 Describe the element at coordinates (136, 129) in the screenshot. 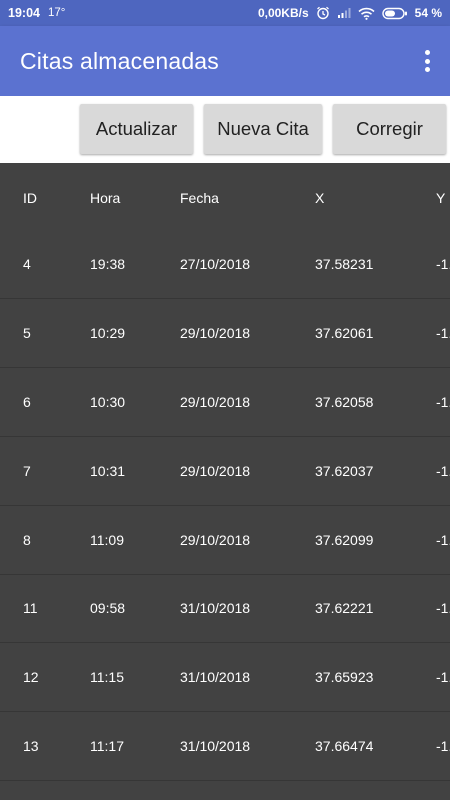

I see `update-button: Actualizar` at that location.